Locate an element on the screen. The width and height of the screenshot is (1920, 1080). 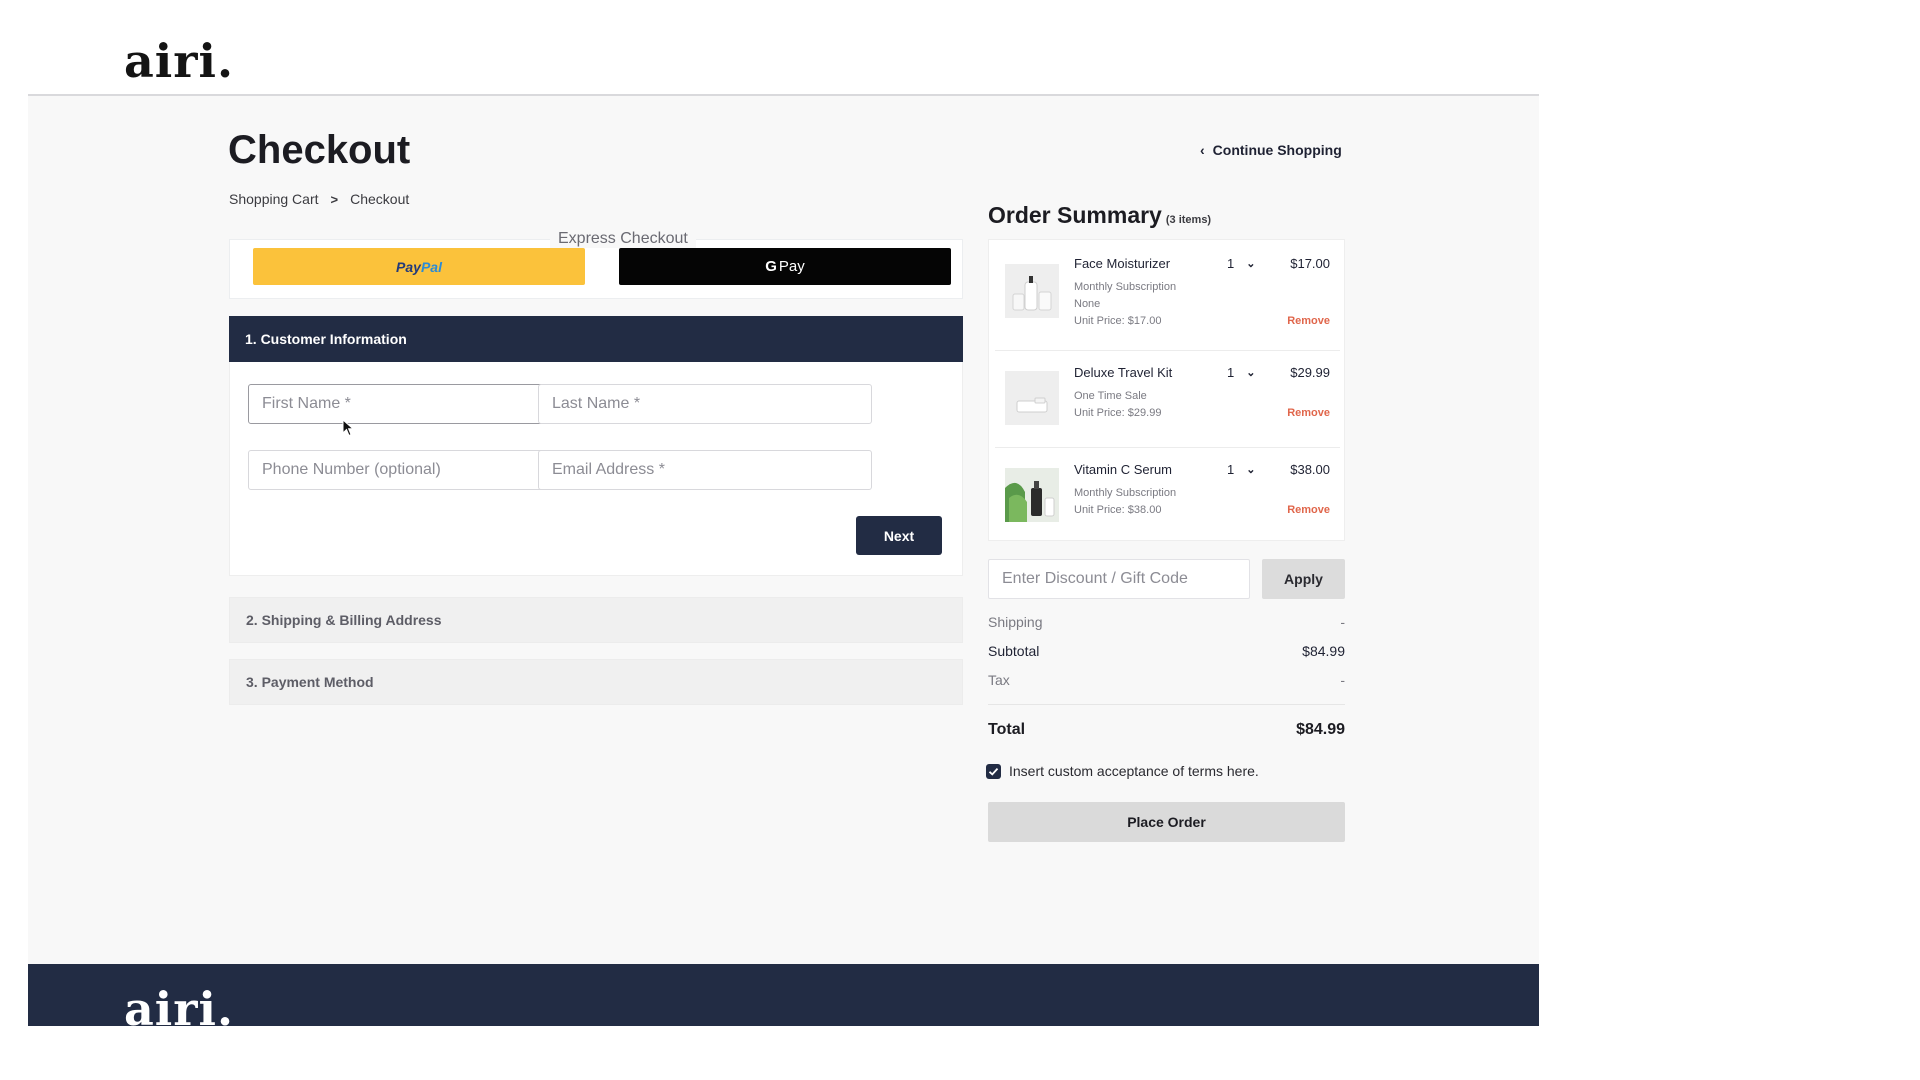
item-unit-price: Unit Price: $38.00 is located at coordinates (1118, 510).